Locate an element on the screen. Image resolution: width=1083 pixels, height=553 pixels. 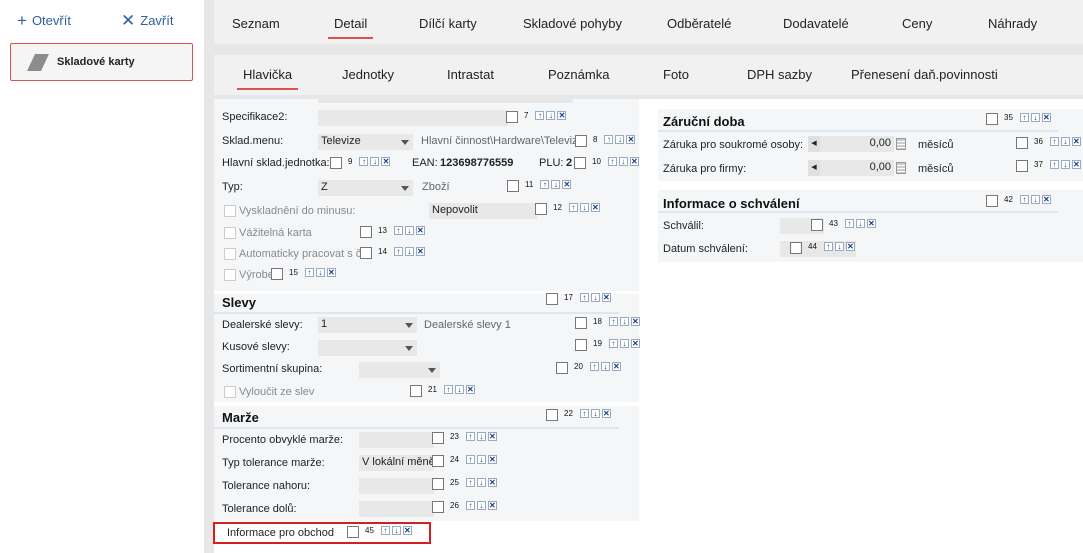
tab-hlavicka: Hlavička is located at coordinates (267, 78).